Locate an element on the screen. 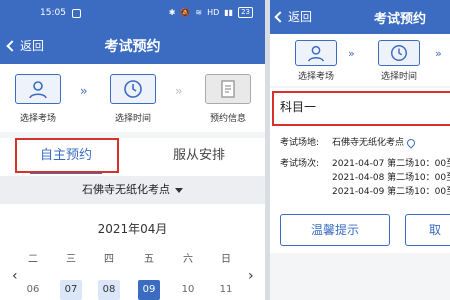 The height and width of the screenshot is (300, 450). tab-label: 服从安排 is located at coordinates (198, 155).